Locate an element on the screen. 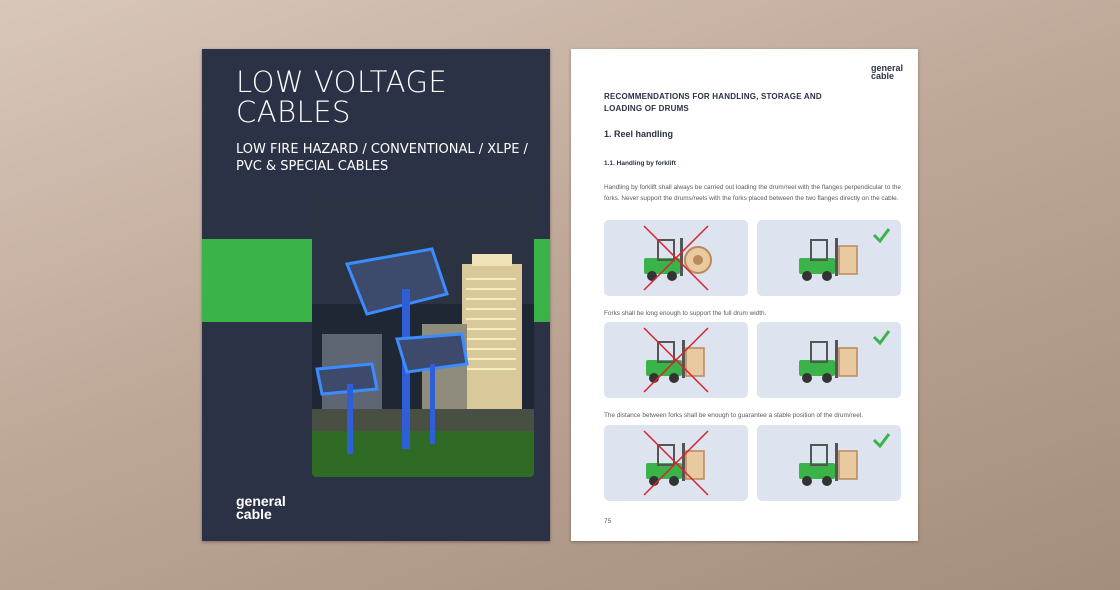 This screenshot has height=590, width=1120. forklift-short-forks-wrong-icon is located at coordinates (676, 360).